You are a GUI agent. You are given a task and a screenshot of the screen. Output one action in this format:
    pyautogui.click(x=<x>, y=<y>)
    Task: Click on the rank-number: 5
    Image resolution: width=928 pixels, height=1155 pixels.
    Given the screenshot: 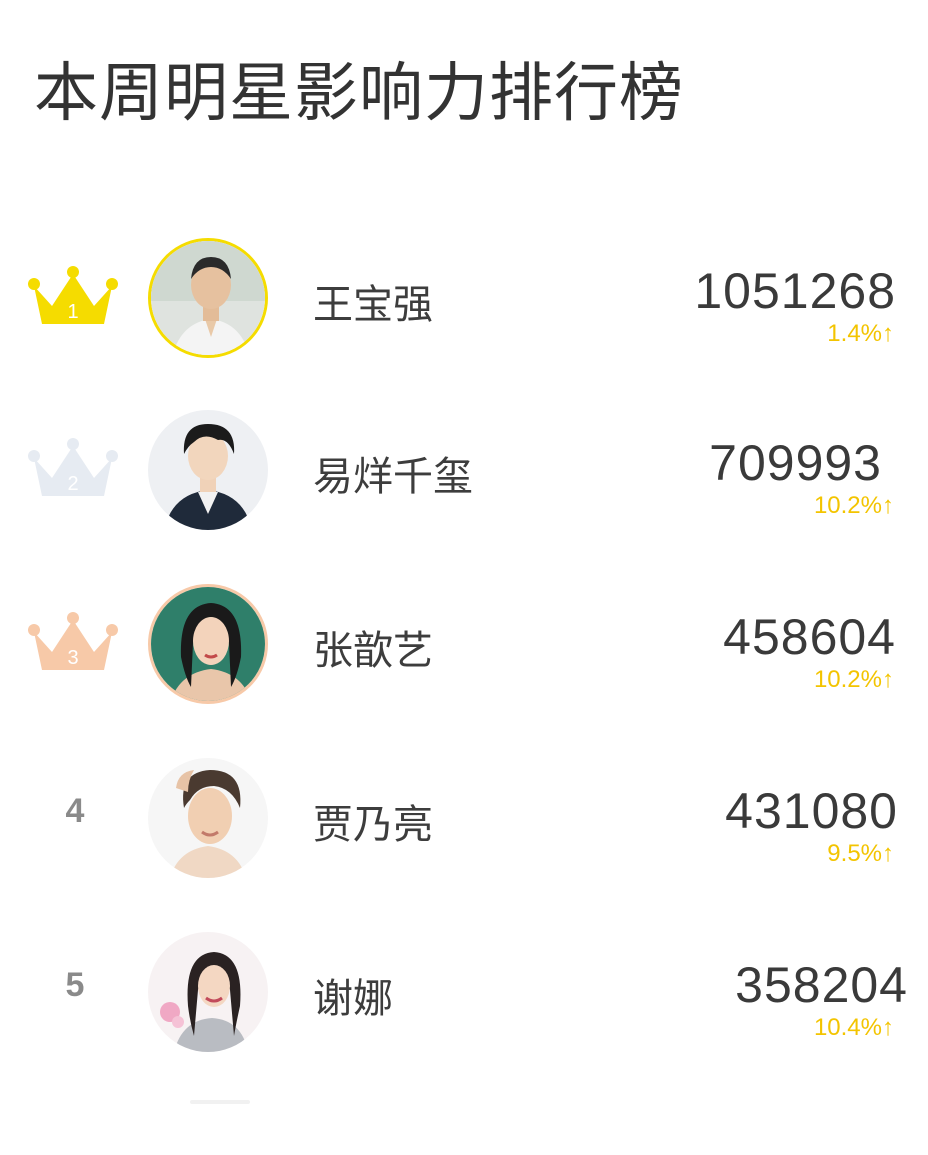 What is the action you would take?
    pyautogui.click(x=75, y=985)
    